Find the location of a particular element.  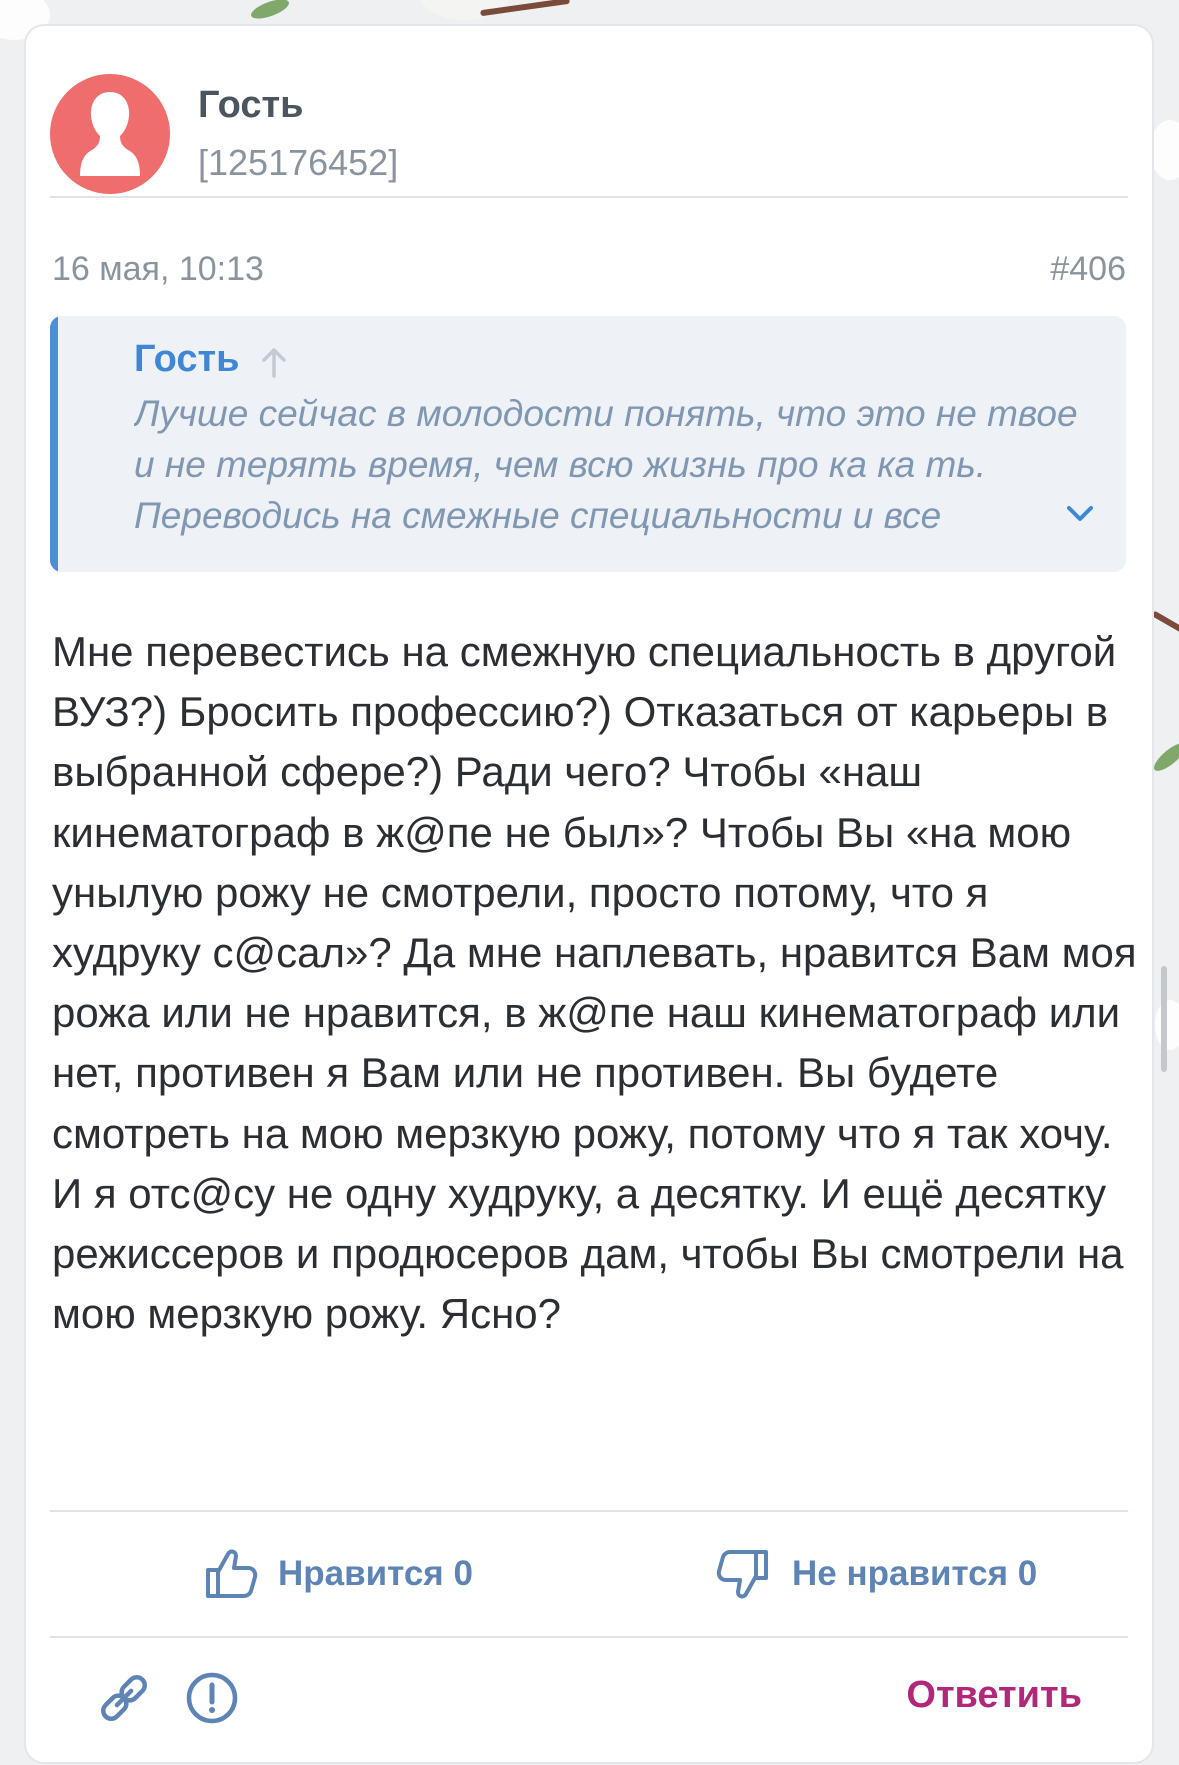

like-button: Нравится 0 is located at coordinates (336, 1574).